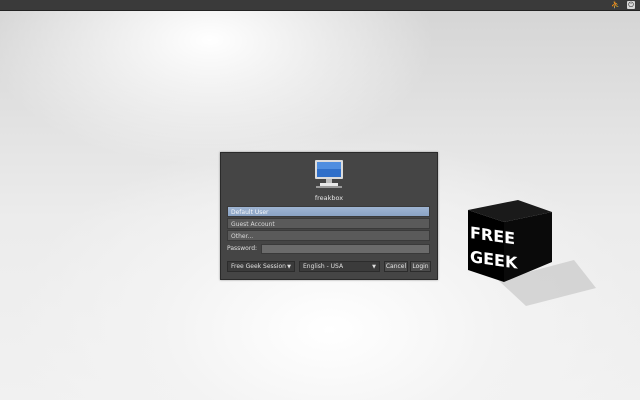 This screenshot has width=640, height=400. I want to click on user-item-default: Default User, so click(328, 211).